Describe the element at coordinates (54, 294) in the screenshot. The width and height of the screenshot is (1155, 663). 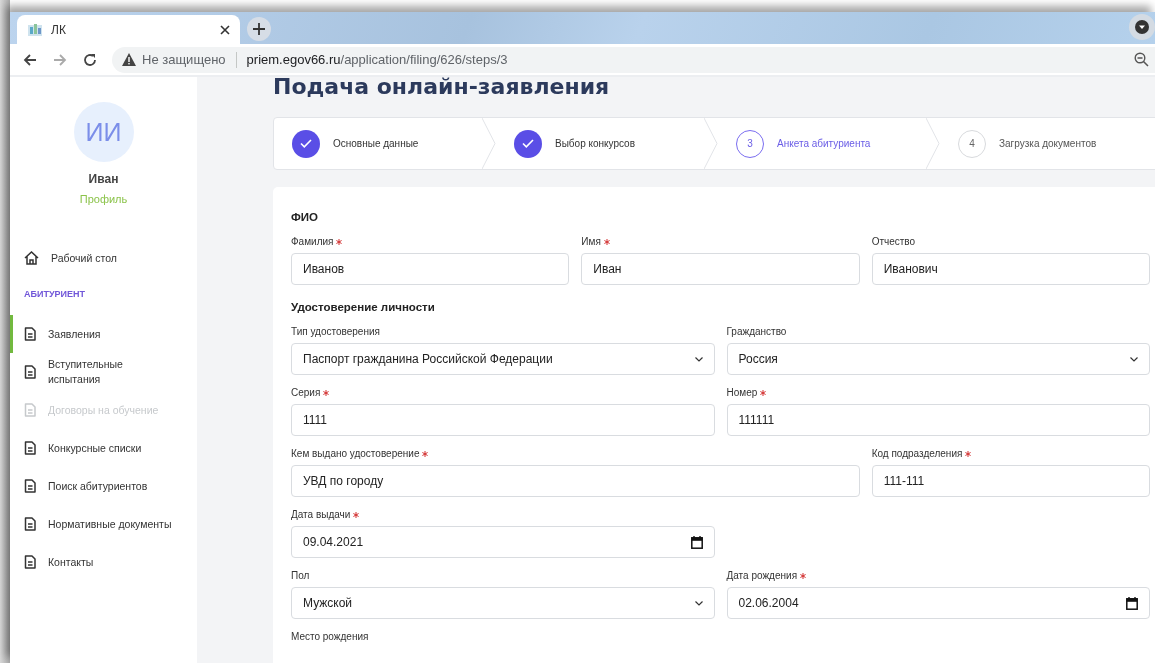
I see `nav-section-heading: АБИТУРИЕНТ` at that location.